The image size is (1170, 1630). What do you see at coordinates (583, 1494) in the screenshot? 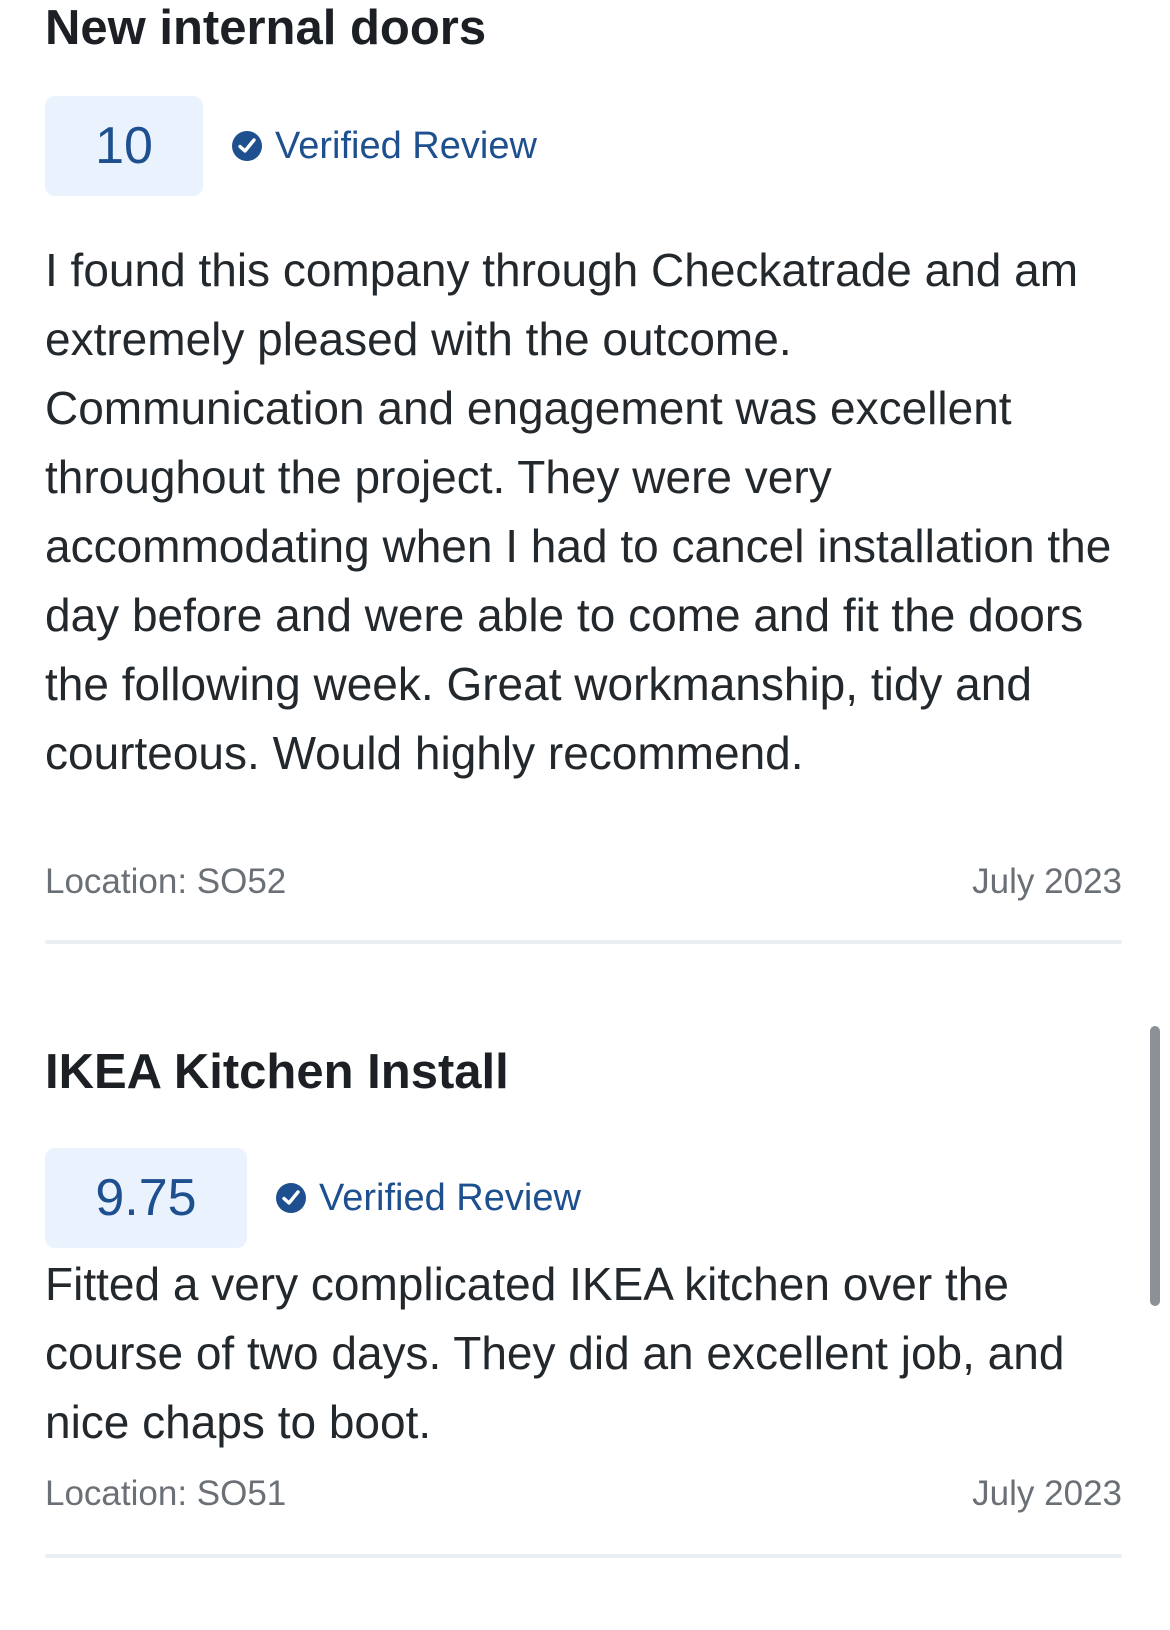
I see `review-meta: Location: SO51 July 2023` at bounding box center [583, 1494].